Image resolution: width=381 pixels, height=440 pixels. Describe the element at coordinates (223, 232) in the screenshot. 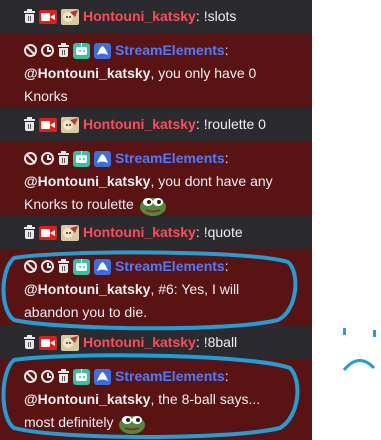

I see `message-text: !quote` at that location.